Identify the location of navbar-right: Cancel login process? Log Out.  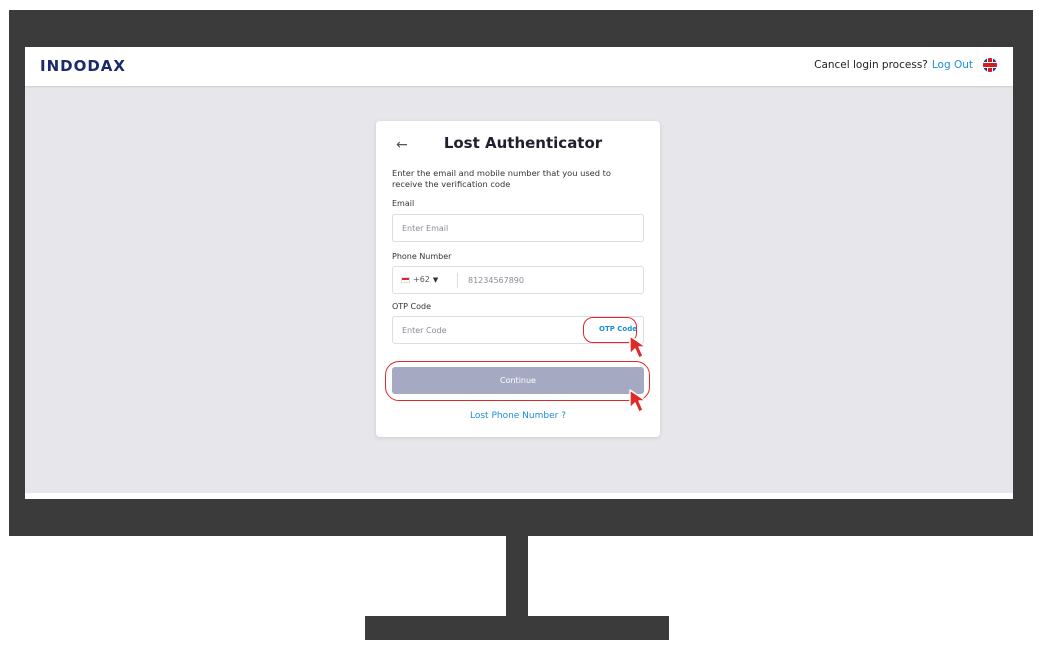
(905, 65).